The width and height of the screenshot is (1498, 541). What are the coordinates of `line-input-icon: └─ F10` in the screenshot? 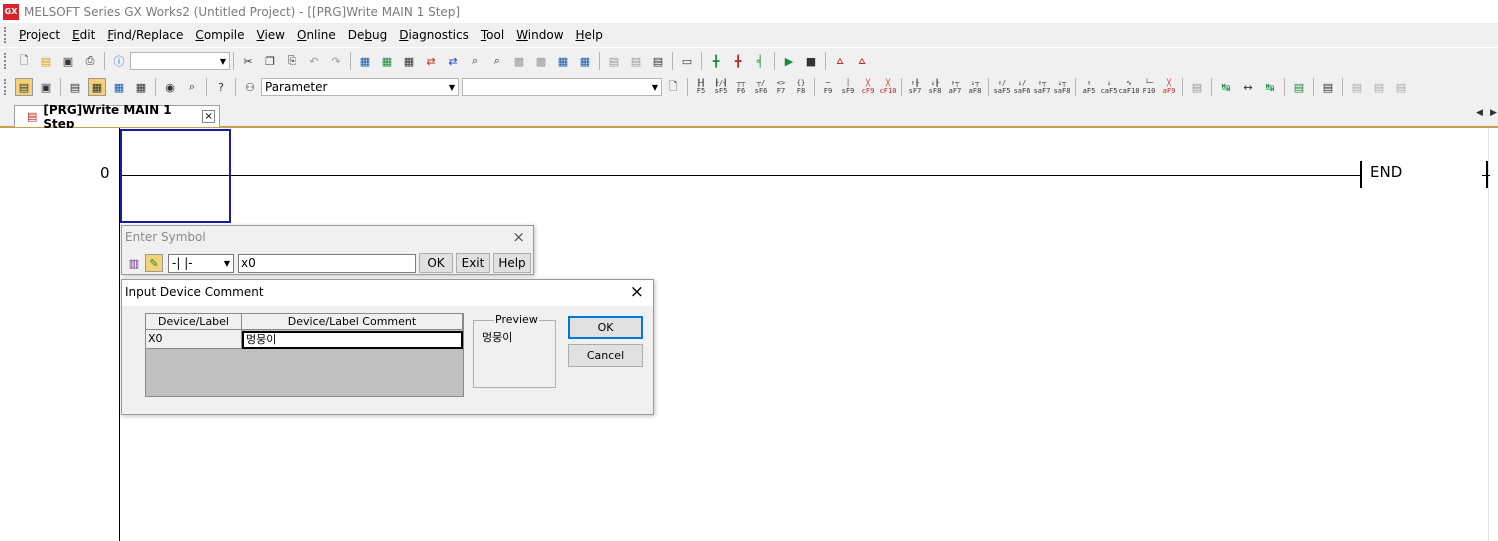 It's located at (1149, 87).